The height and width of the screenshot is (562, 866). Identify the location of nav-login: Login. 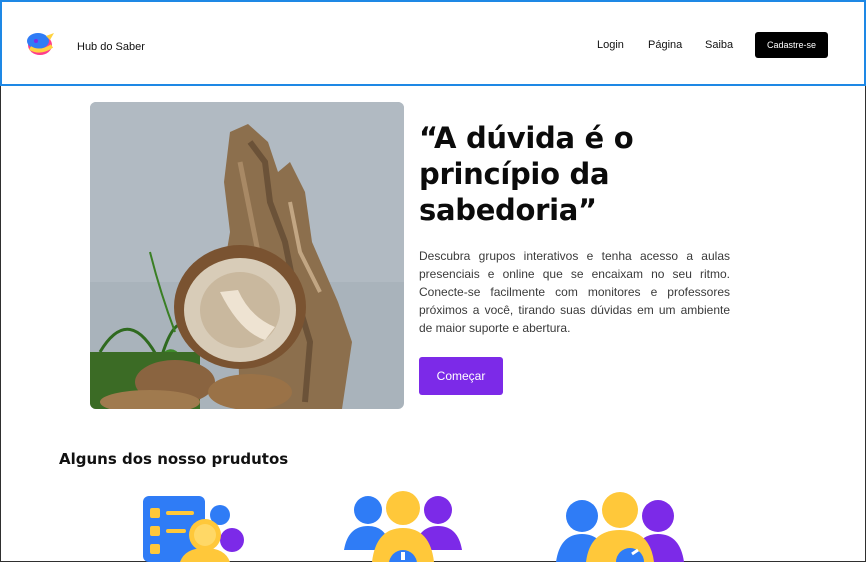
(610, 45).